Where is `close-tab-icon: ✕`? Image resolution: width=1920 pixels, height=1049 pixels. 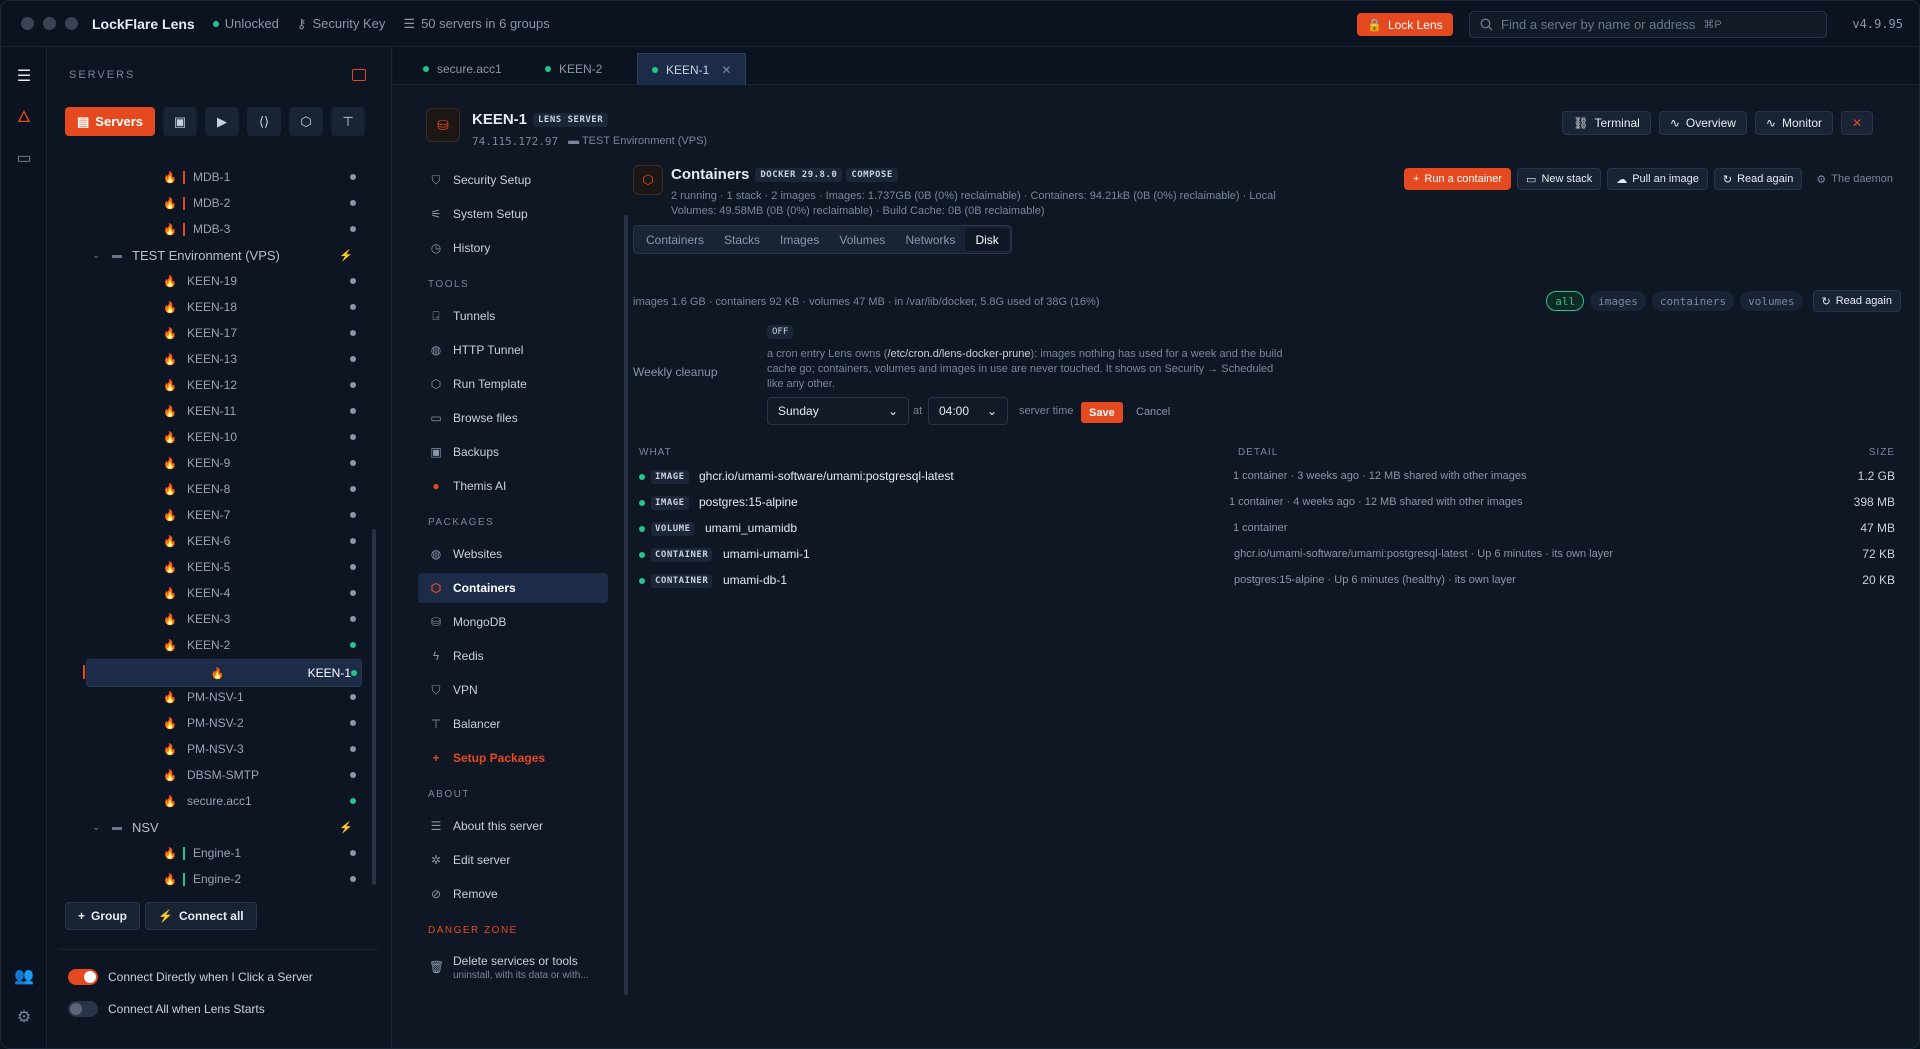
close-tab-icon: ✕ is located at coordinates (726, 70).